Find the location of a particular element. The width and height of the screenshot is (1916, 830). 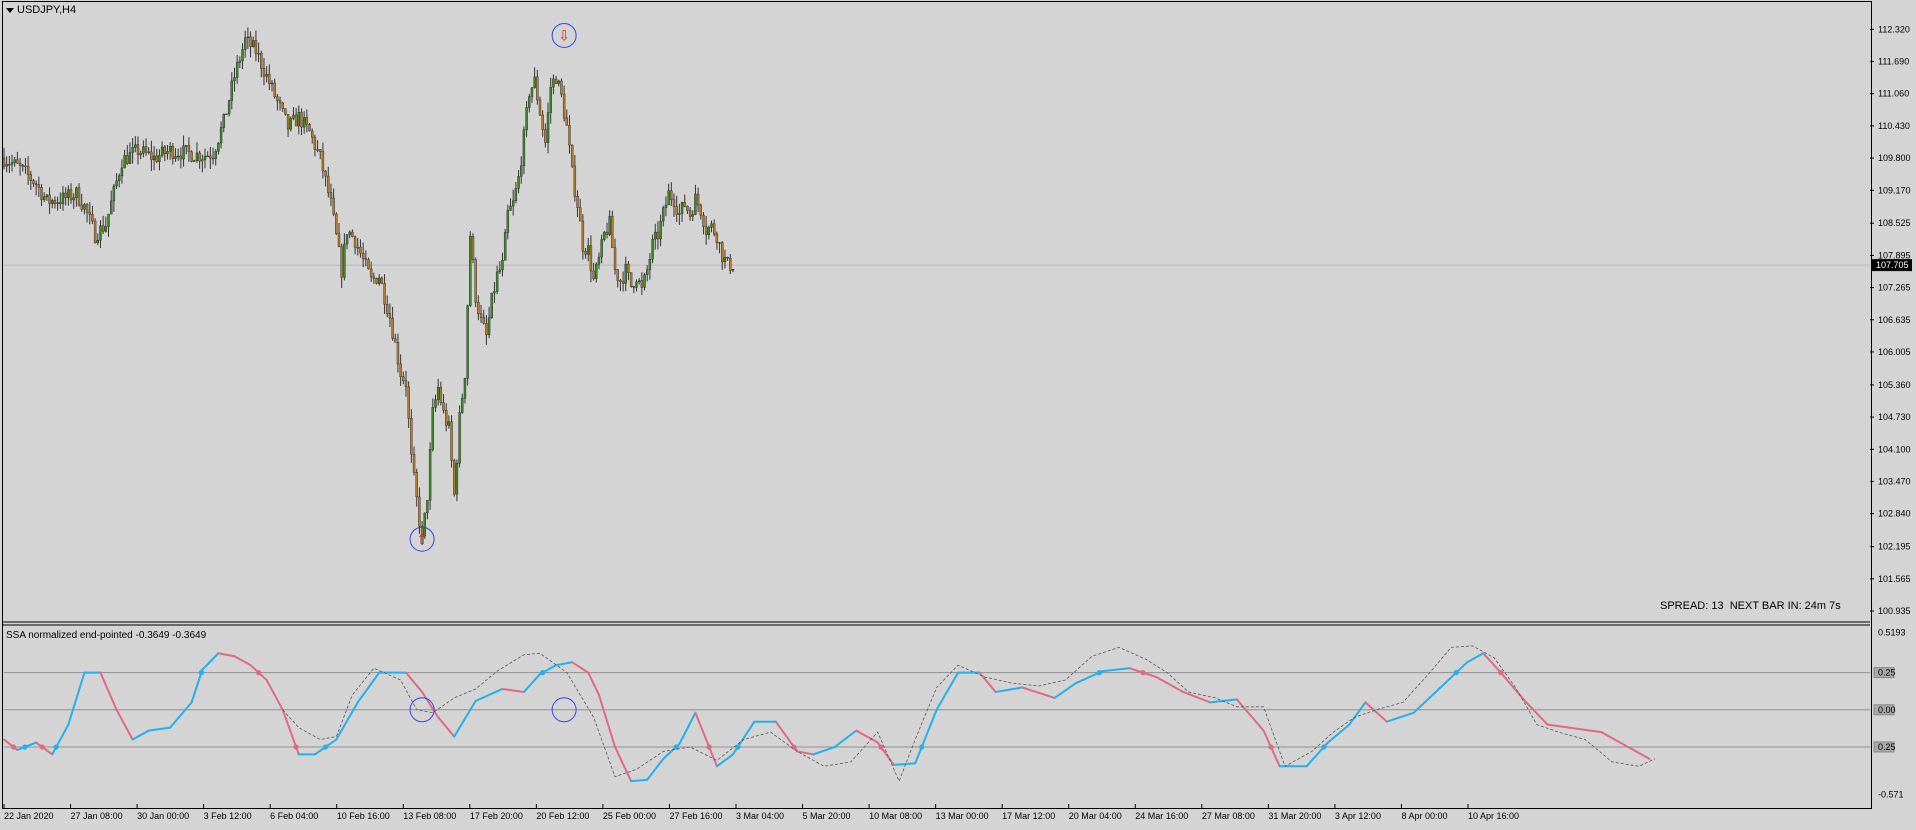

time-tick-label: 3 Mar 04:00 is located at coordinates (760, 816).